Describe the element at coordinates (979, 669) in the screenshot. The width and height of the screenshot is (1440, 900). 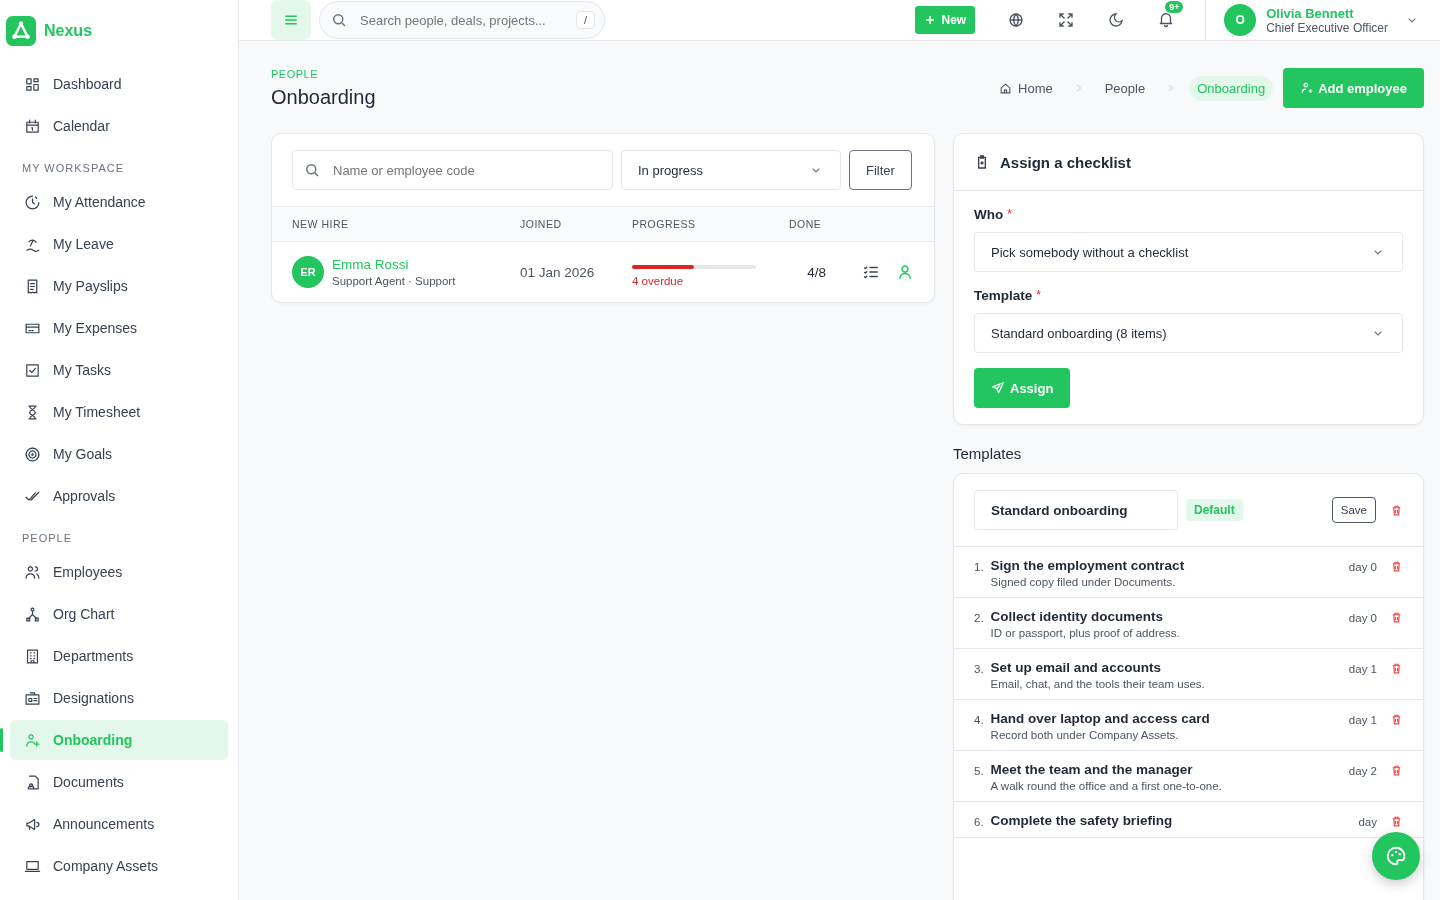
I see `step-number: 3.` at that location.